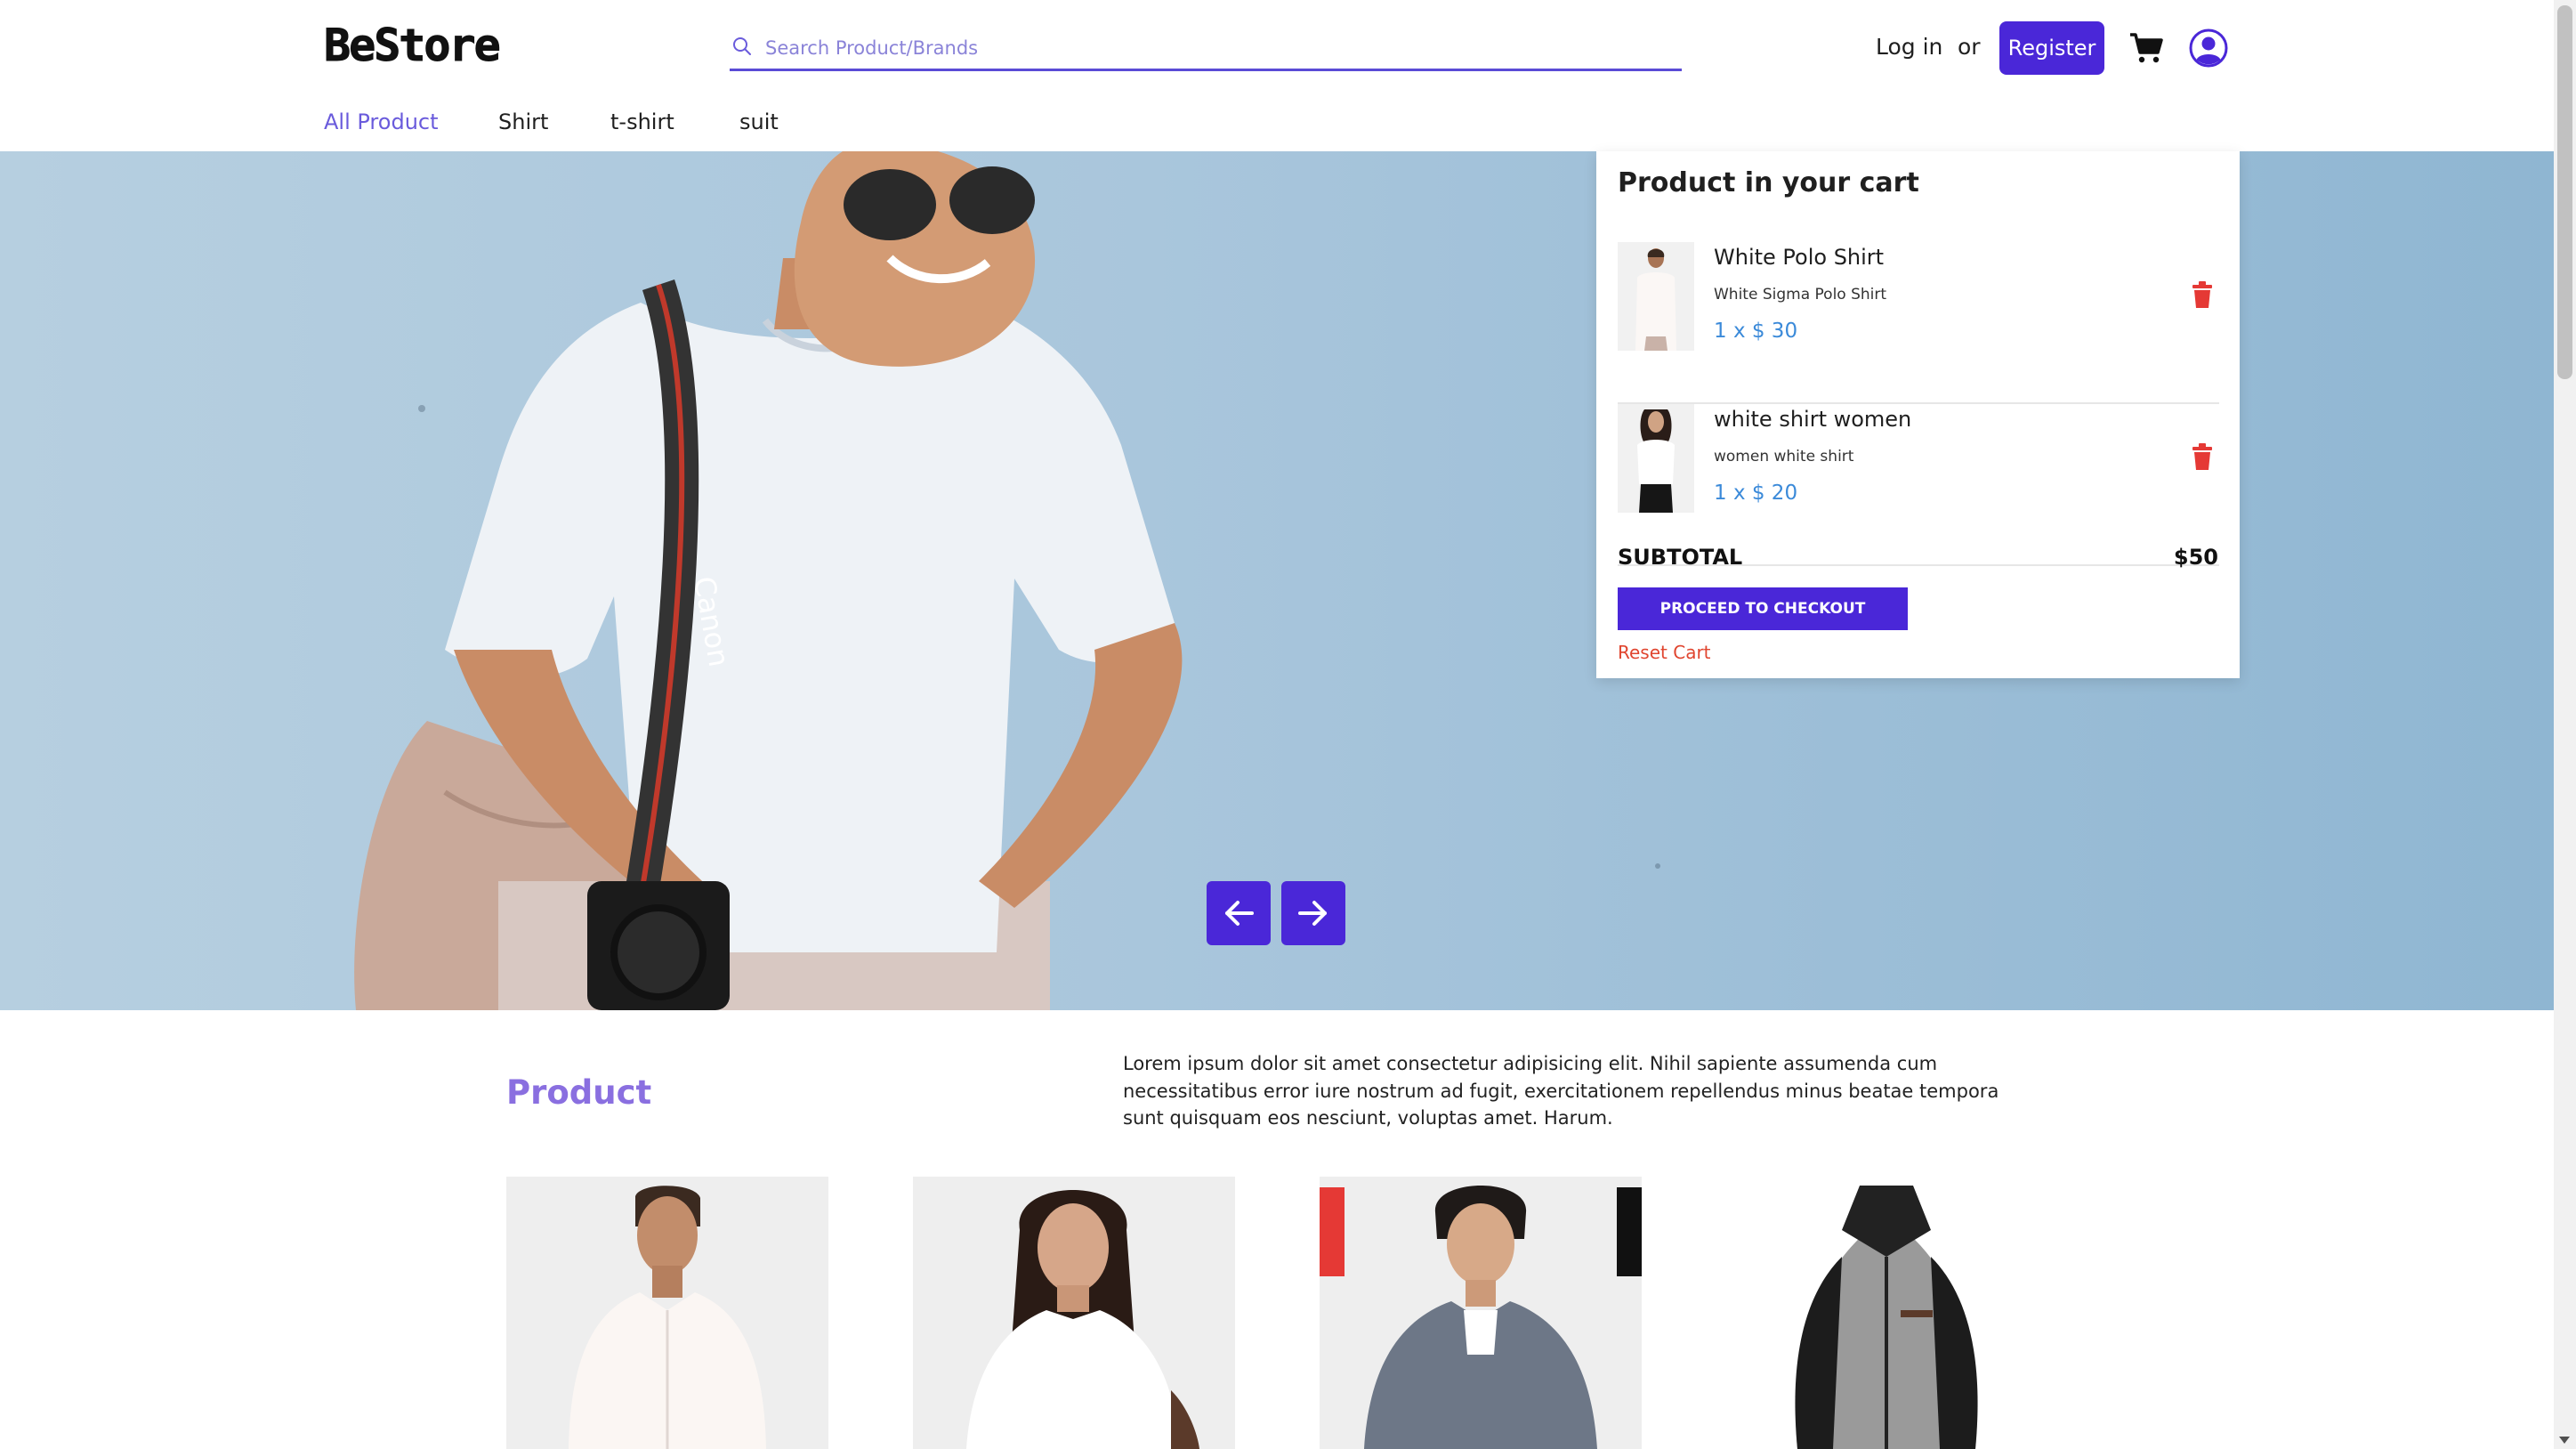 The image size is (2576, 1449). What do you see at coordinates (2565, 724) in the screenshot?
I see `page-scrollbar` at bounding box center [2565, 724].